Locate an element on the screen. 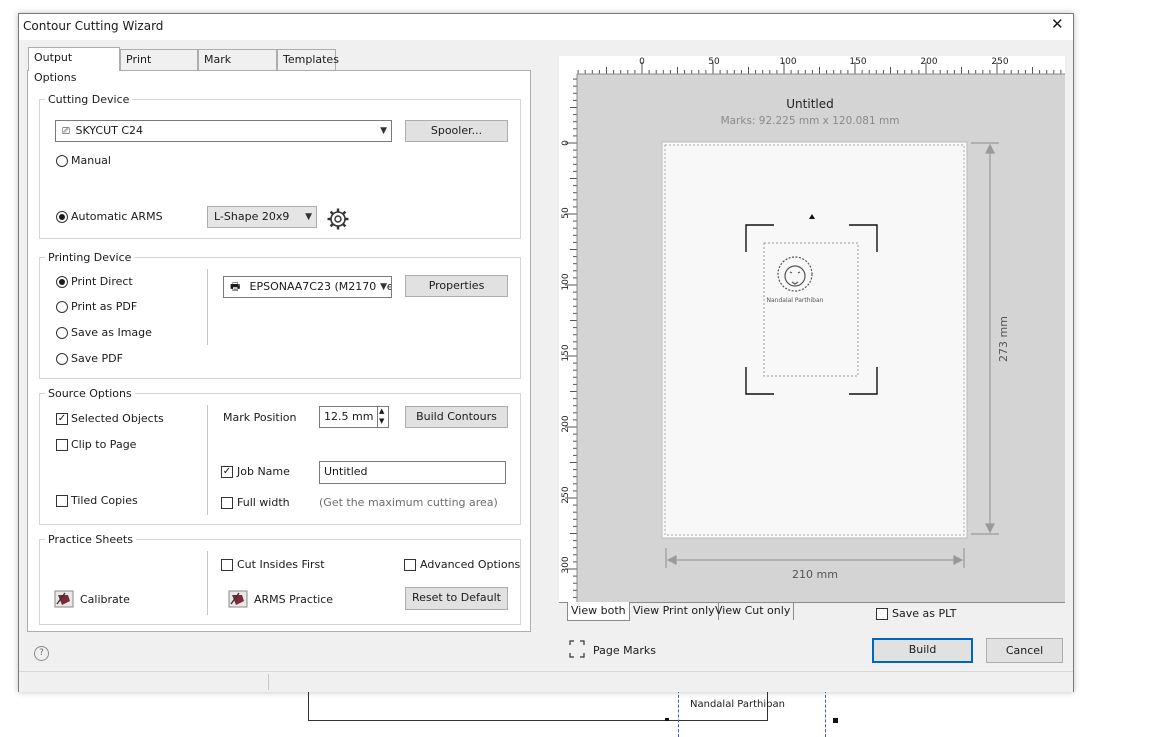  cutter-blade-icon is located at coordinates (64, 599).